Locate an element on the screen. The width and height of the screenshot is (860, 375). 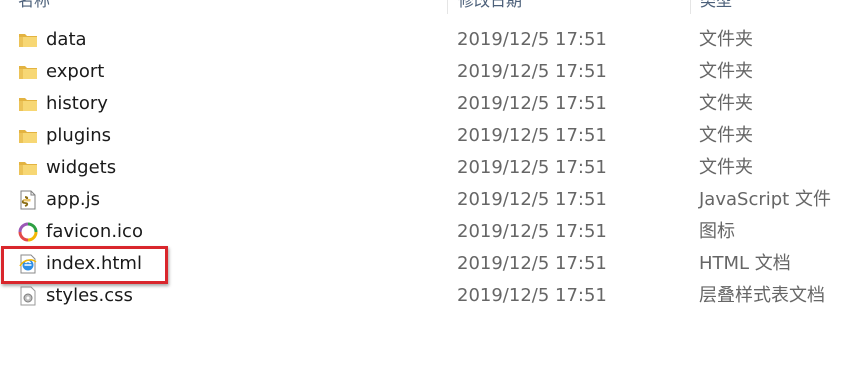
file-row-history: history 2019/12/5 17:51 文件夹 is located at coordinates (430, 104).